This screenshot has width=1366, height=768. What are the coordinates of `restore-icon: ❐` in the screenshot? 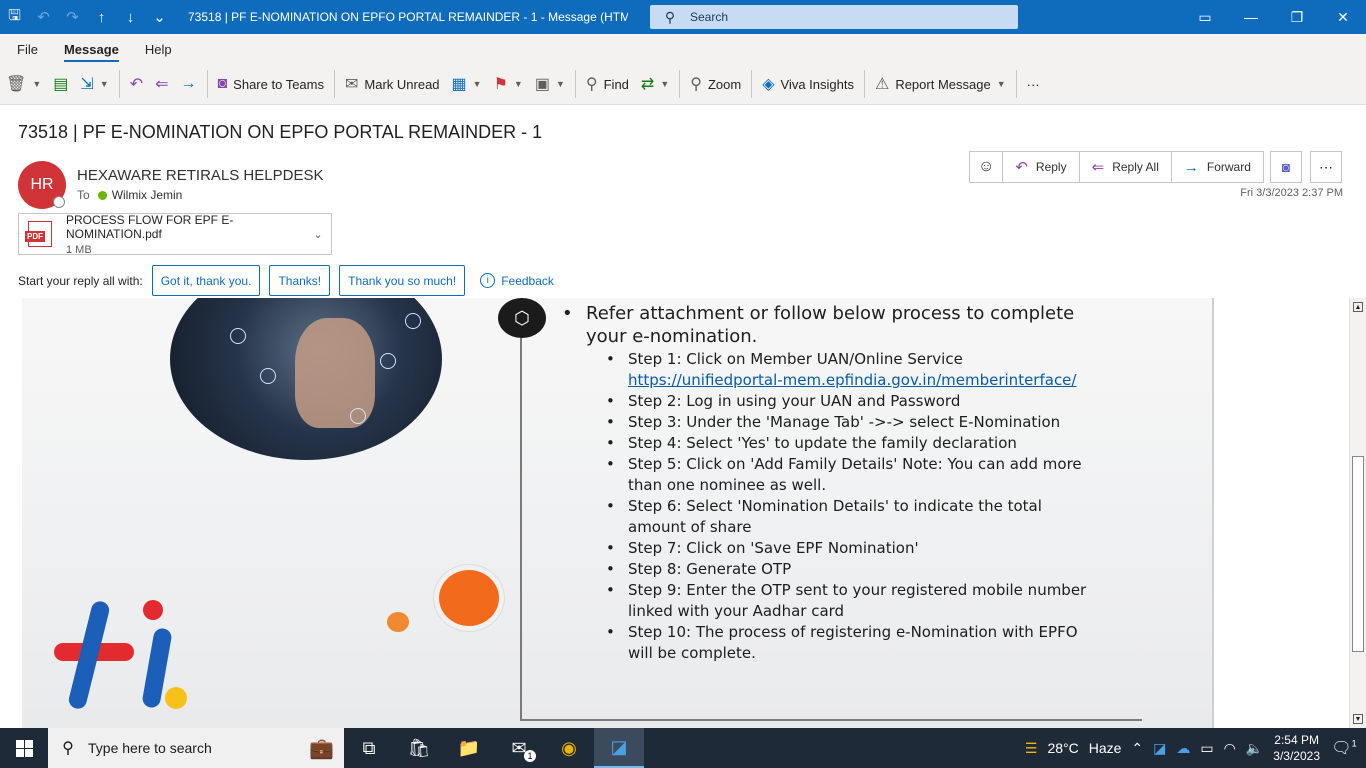 It's located at (1297, 17).